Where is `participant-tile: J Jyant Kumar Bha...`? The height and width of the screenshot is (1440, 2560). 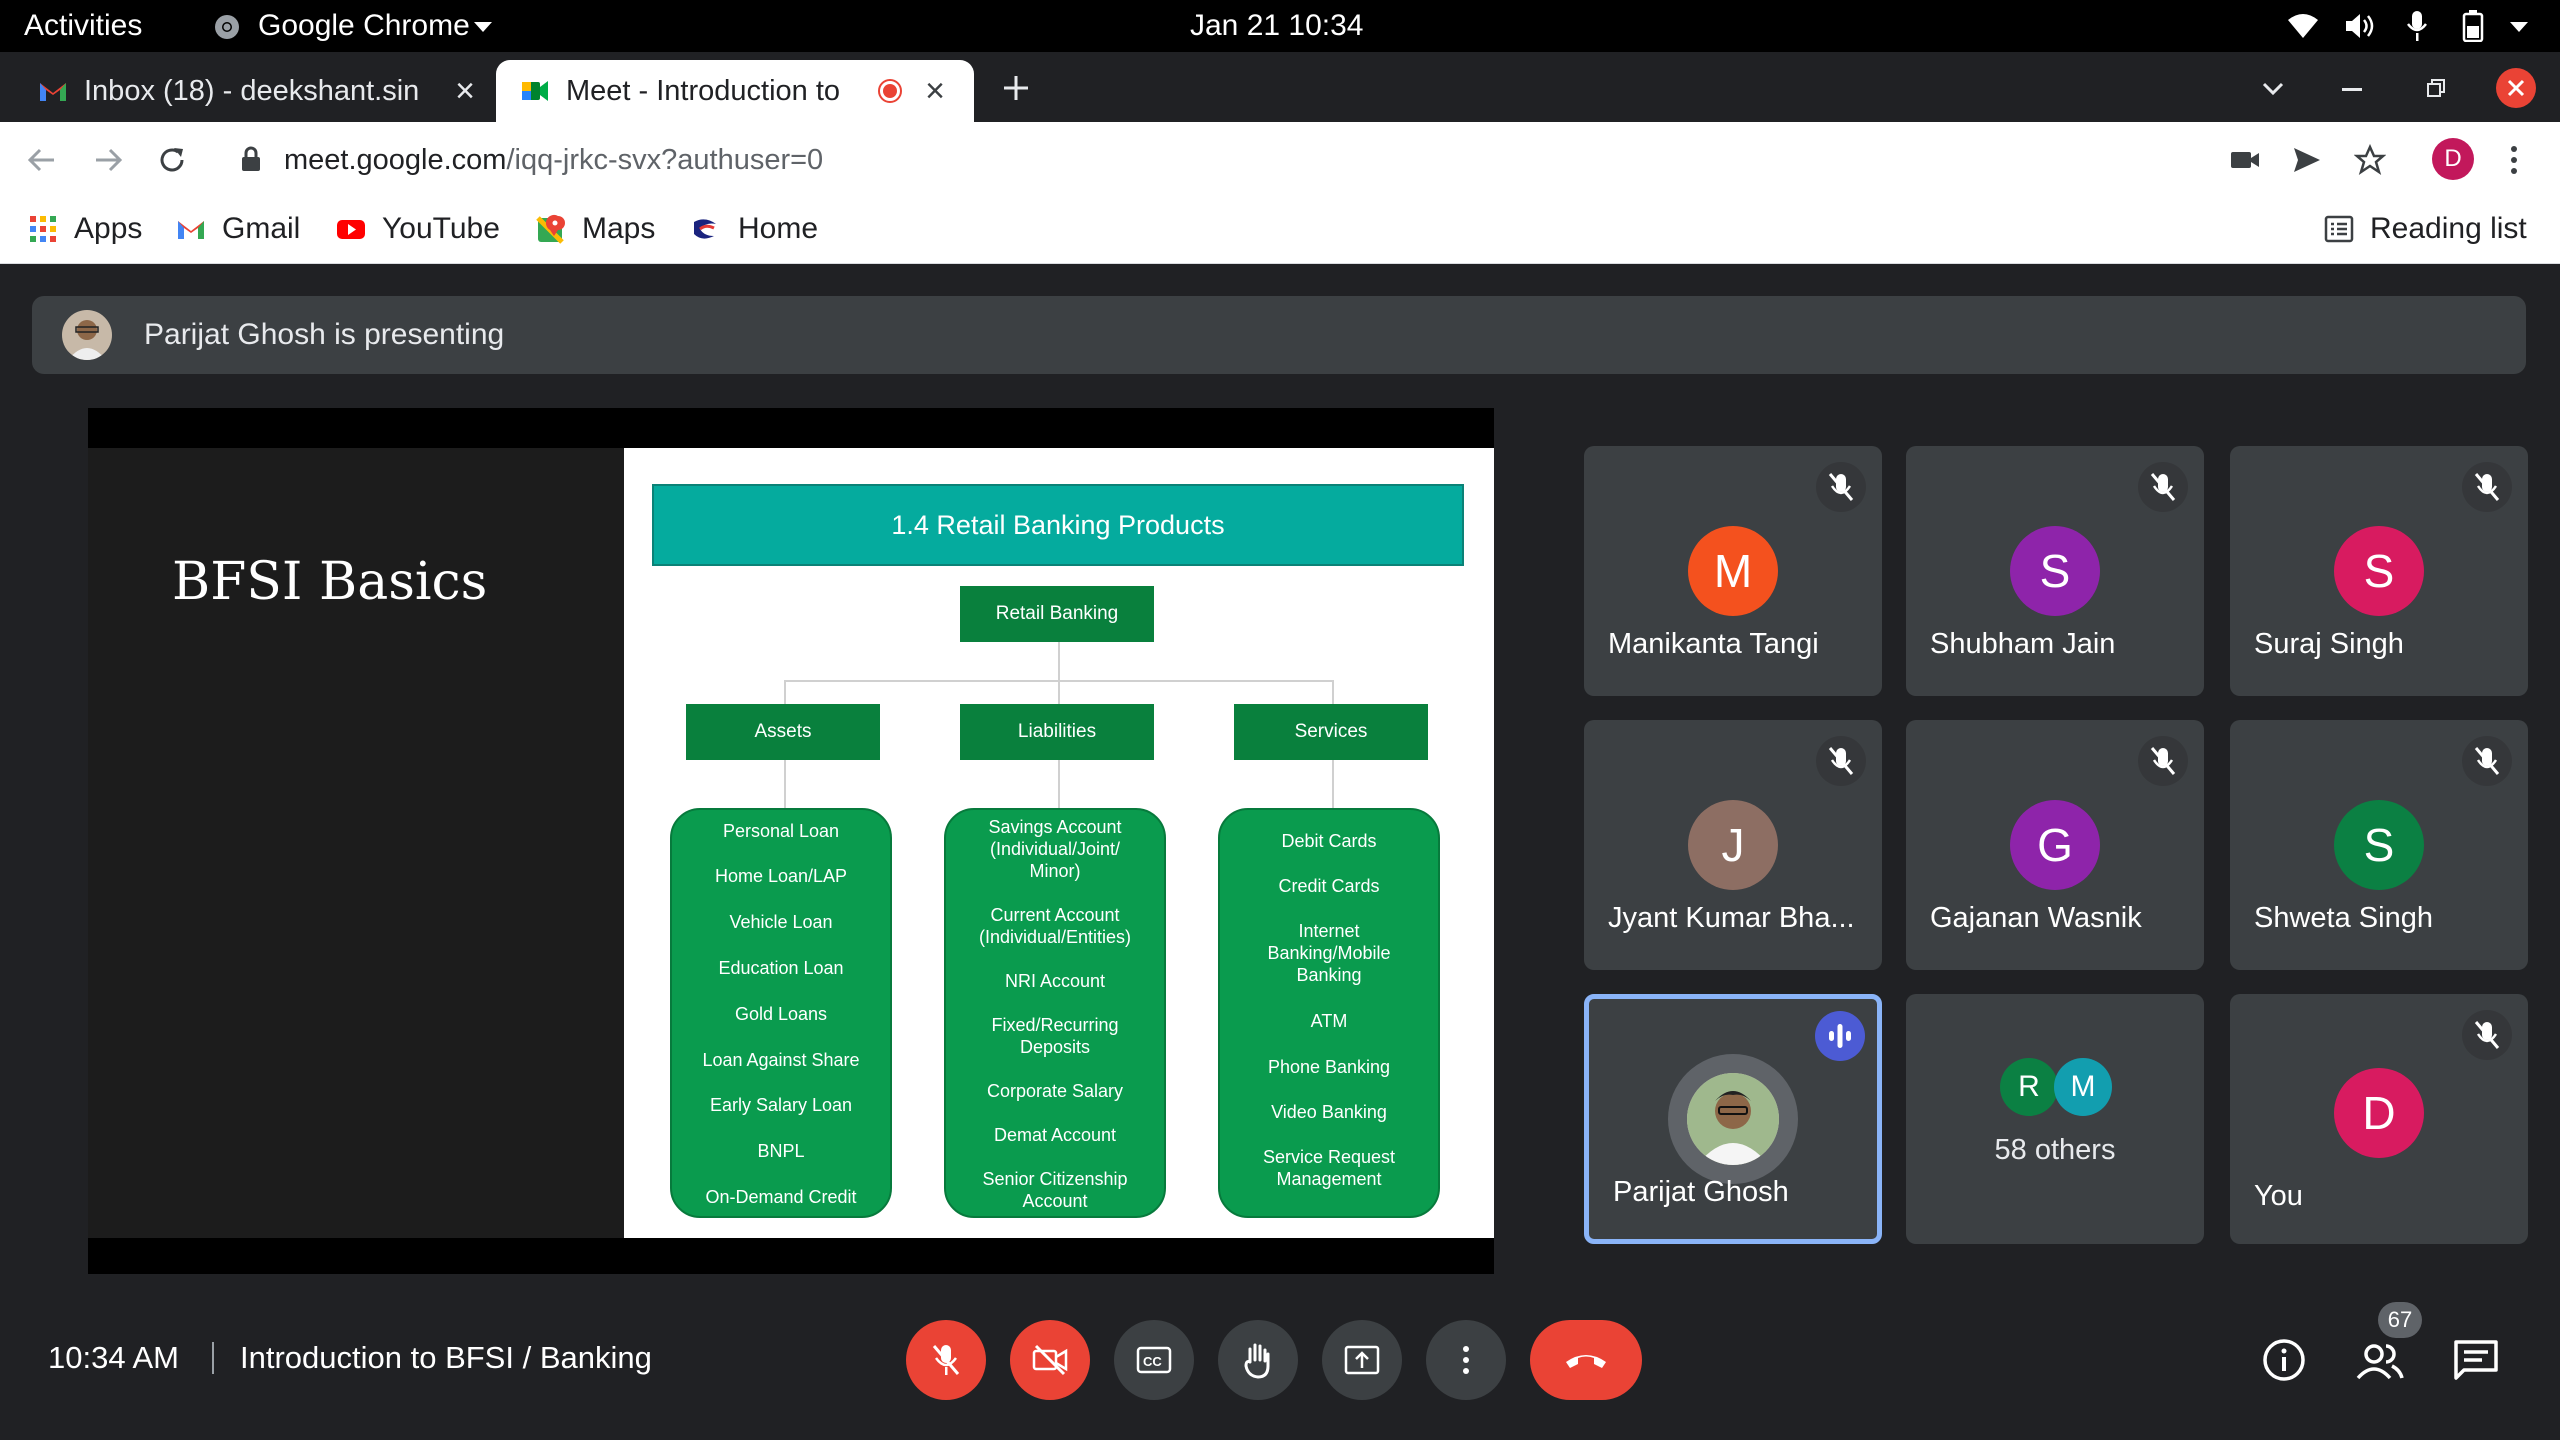
participant-tile: J Jyant Kumar Bha... is located at coordinates (1733, 845).